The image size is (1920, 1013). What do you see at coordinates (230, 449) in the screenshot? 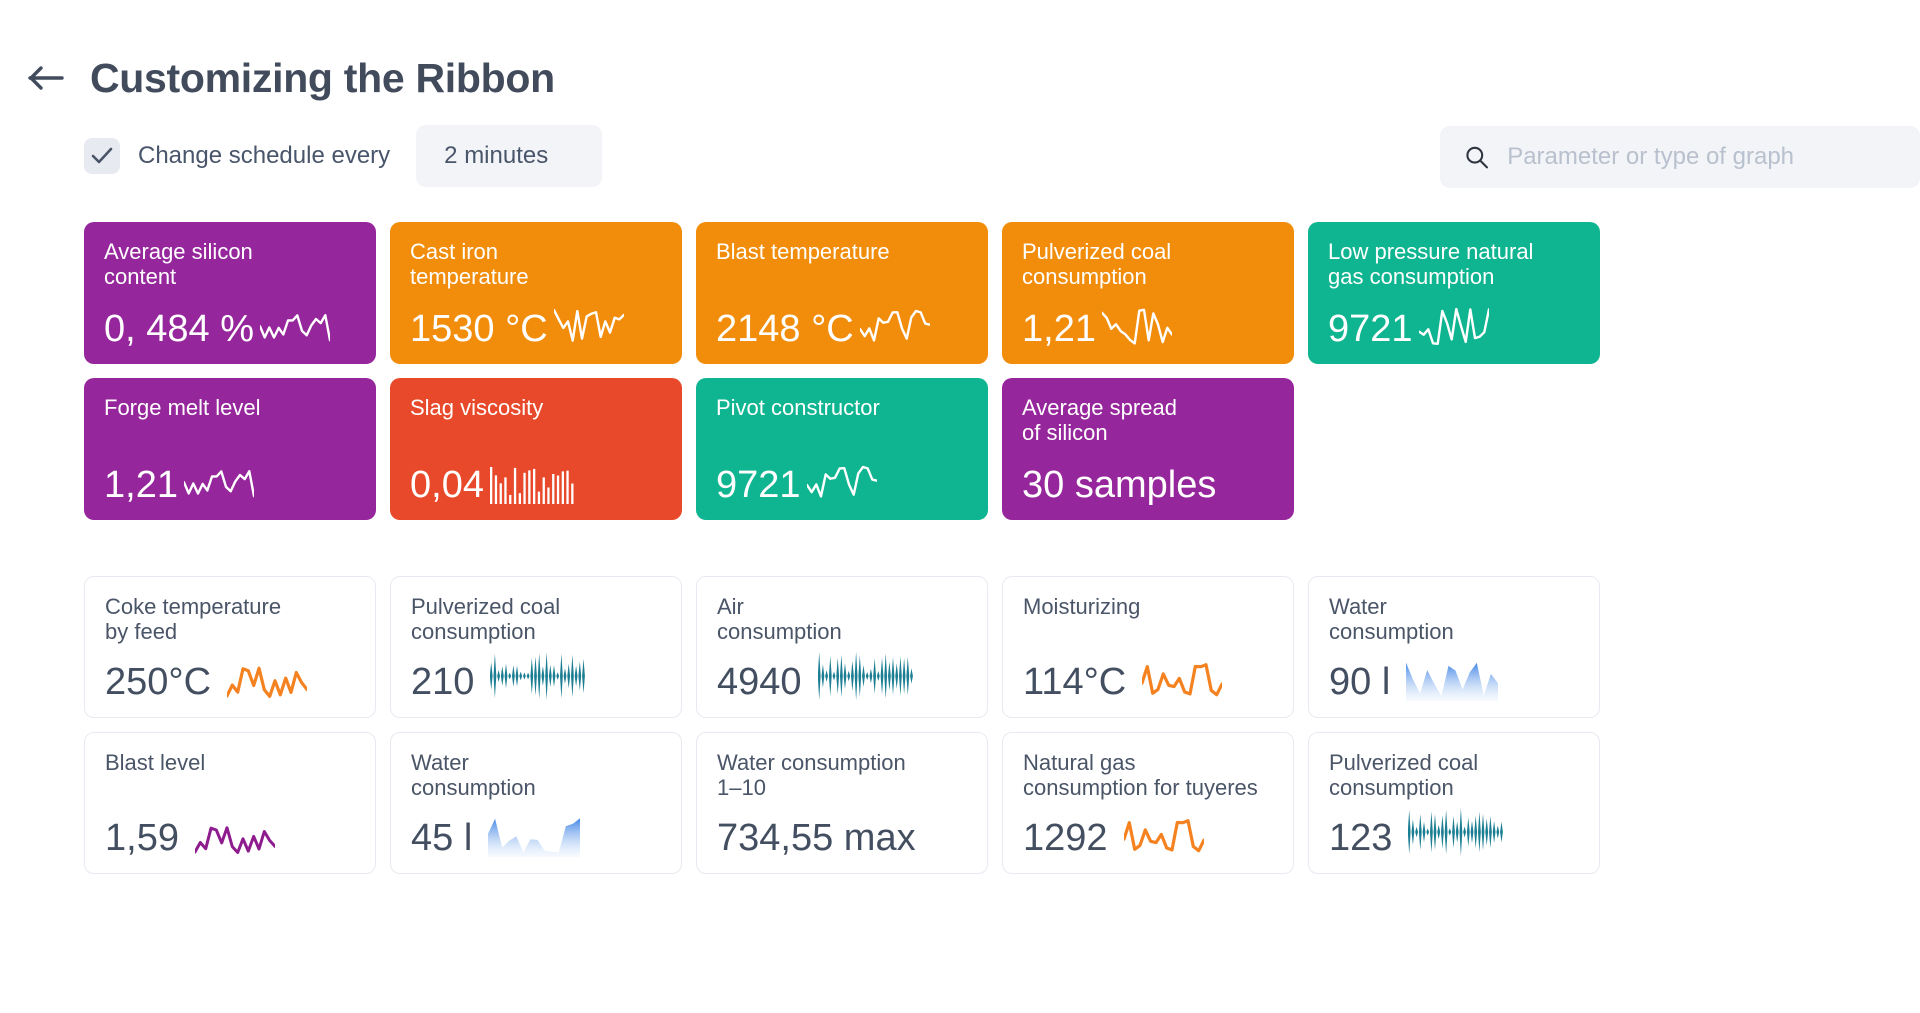
I see `metric-tile: Forge melt level 1,21` at bounding box center [230, 449].